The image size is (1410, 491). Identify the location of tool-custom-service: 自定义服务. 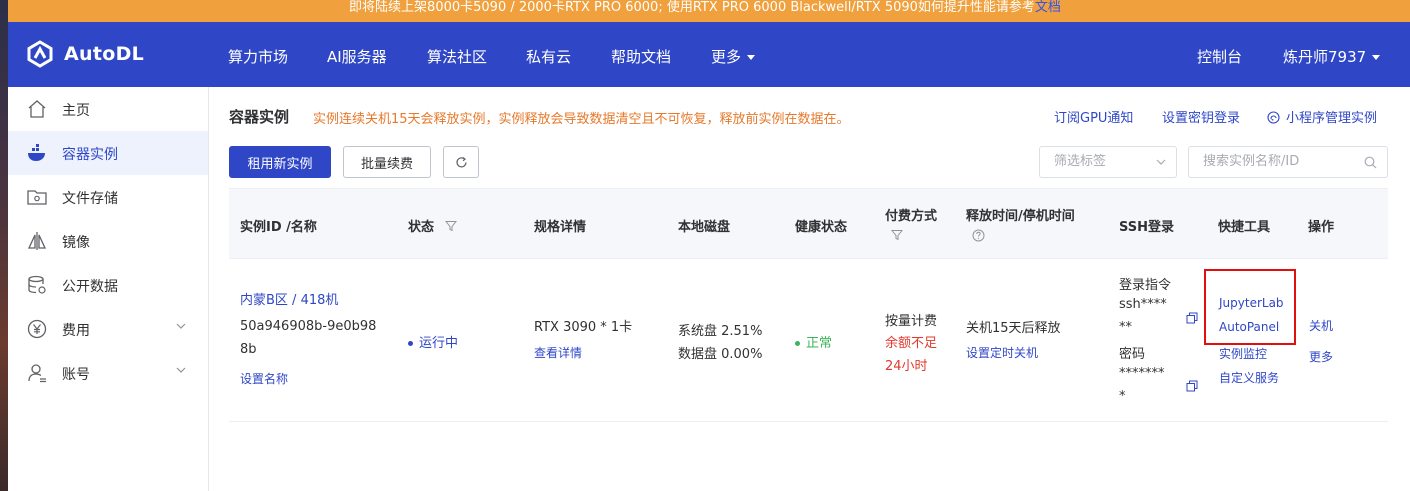
(1249, 377).